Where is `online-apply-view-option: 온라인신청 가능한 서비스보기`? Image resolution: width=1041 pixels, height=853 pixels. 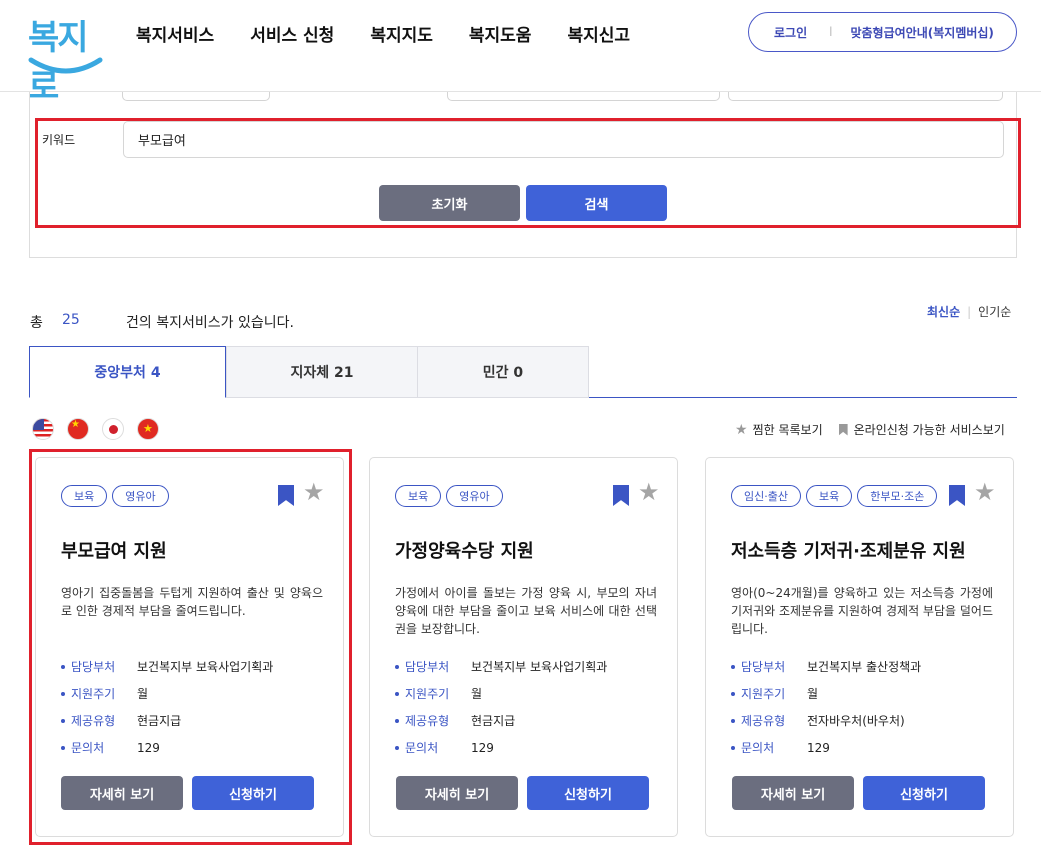
online-apply-view-option: 온라인신청 가능한 서비스보기 is located at coordinates (914, 429).